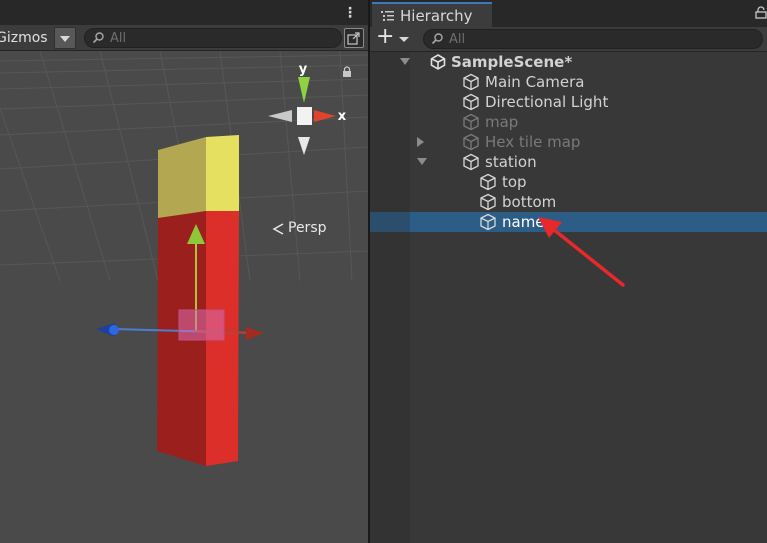 This screenshot has height=543, width=767. Describe the element at coordinates (347, 72) in the screenshot. I see `gizmo-lock-icon` at that location.